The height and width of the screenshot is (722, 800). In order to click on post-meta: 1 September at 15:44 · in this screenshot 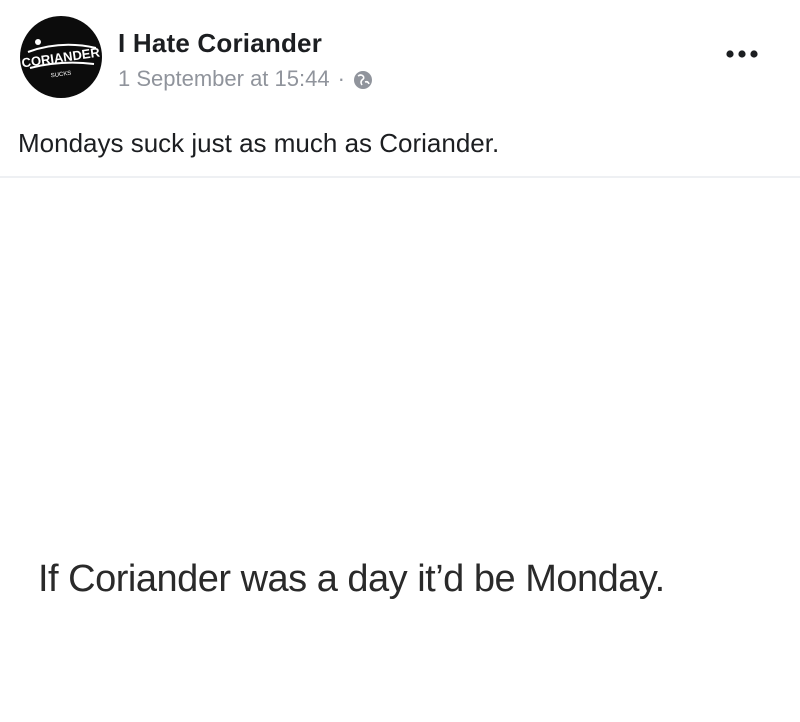, I will do `click(245, 79)`.